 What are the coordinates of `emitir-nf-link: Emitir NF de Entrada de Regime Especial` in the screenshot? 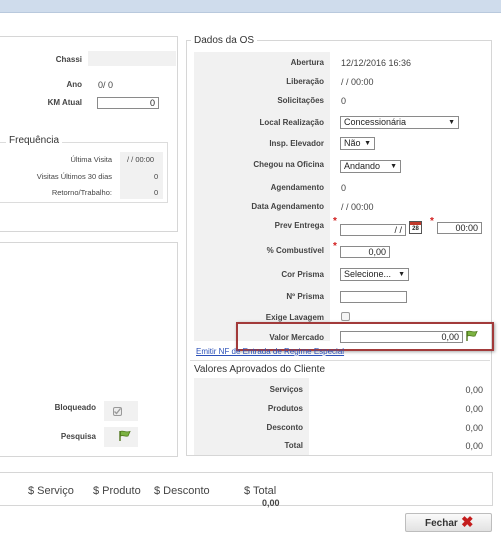 It's located at (270, 351).